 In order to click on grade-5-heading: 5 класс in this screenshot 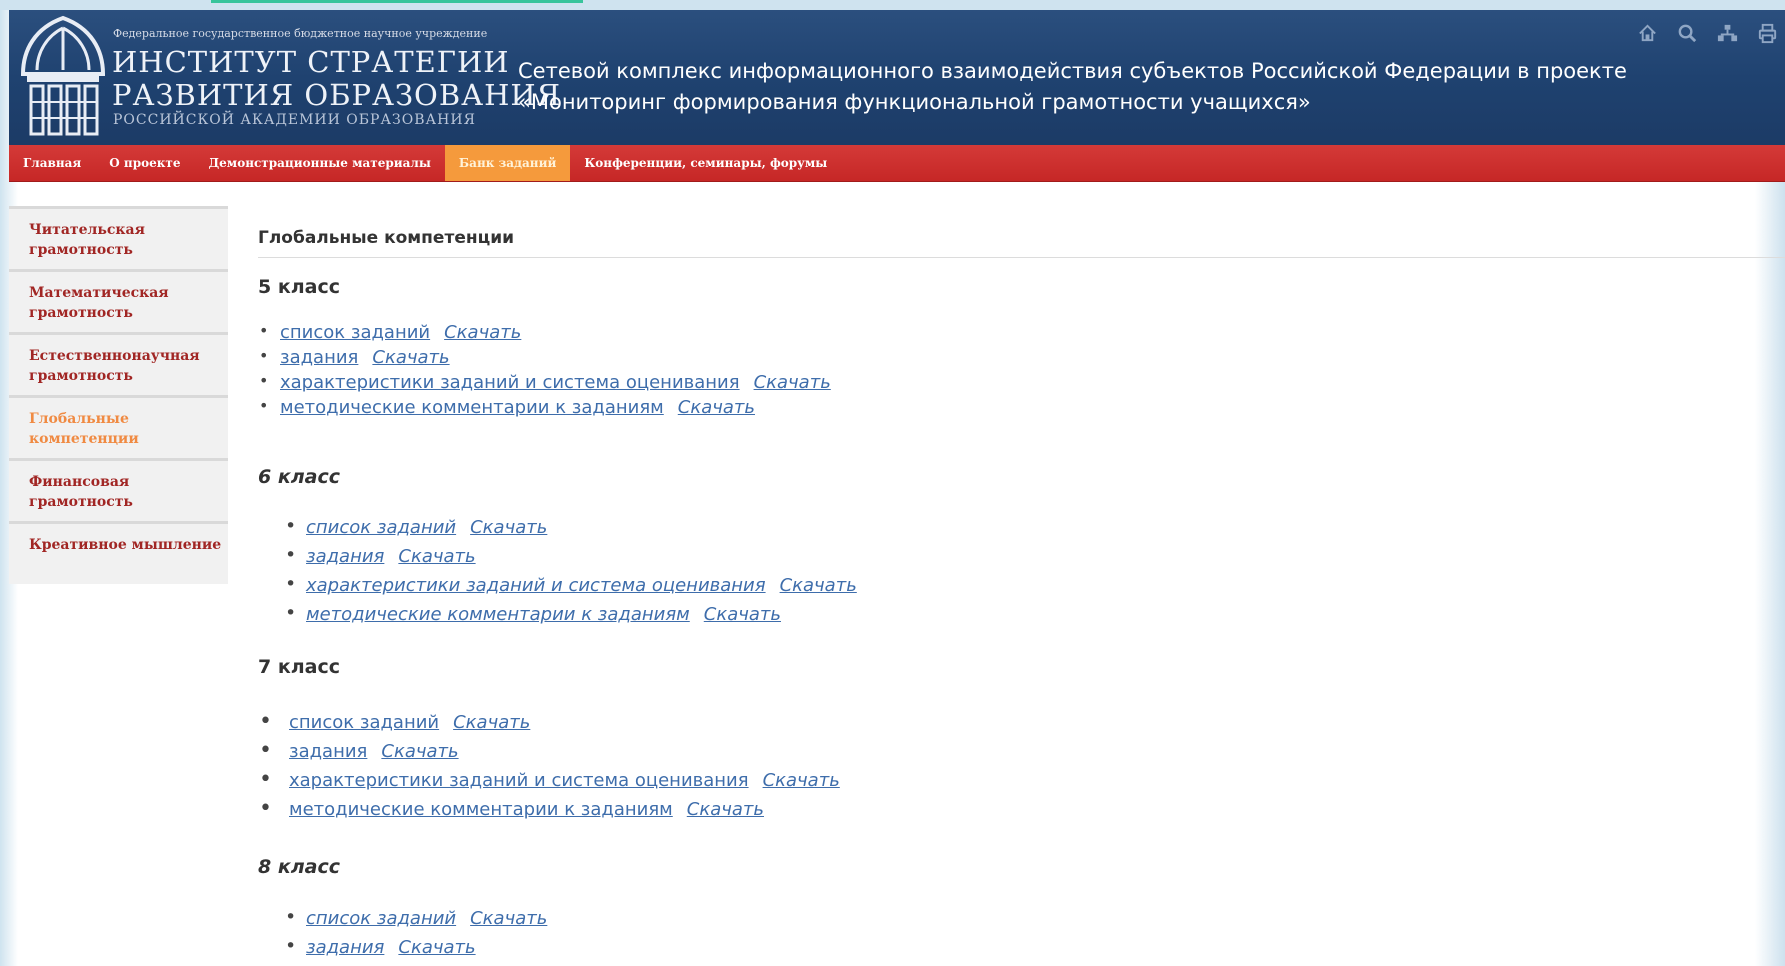, I will do `click(299, 287)`.